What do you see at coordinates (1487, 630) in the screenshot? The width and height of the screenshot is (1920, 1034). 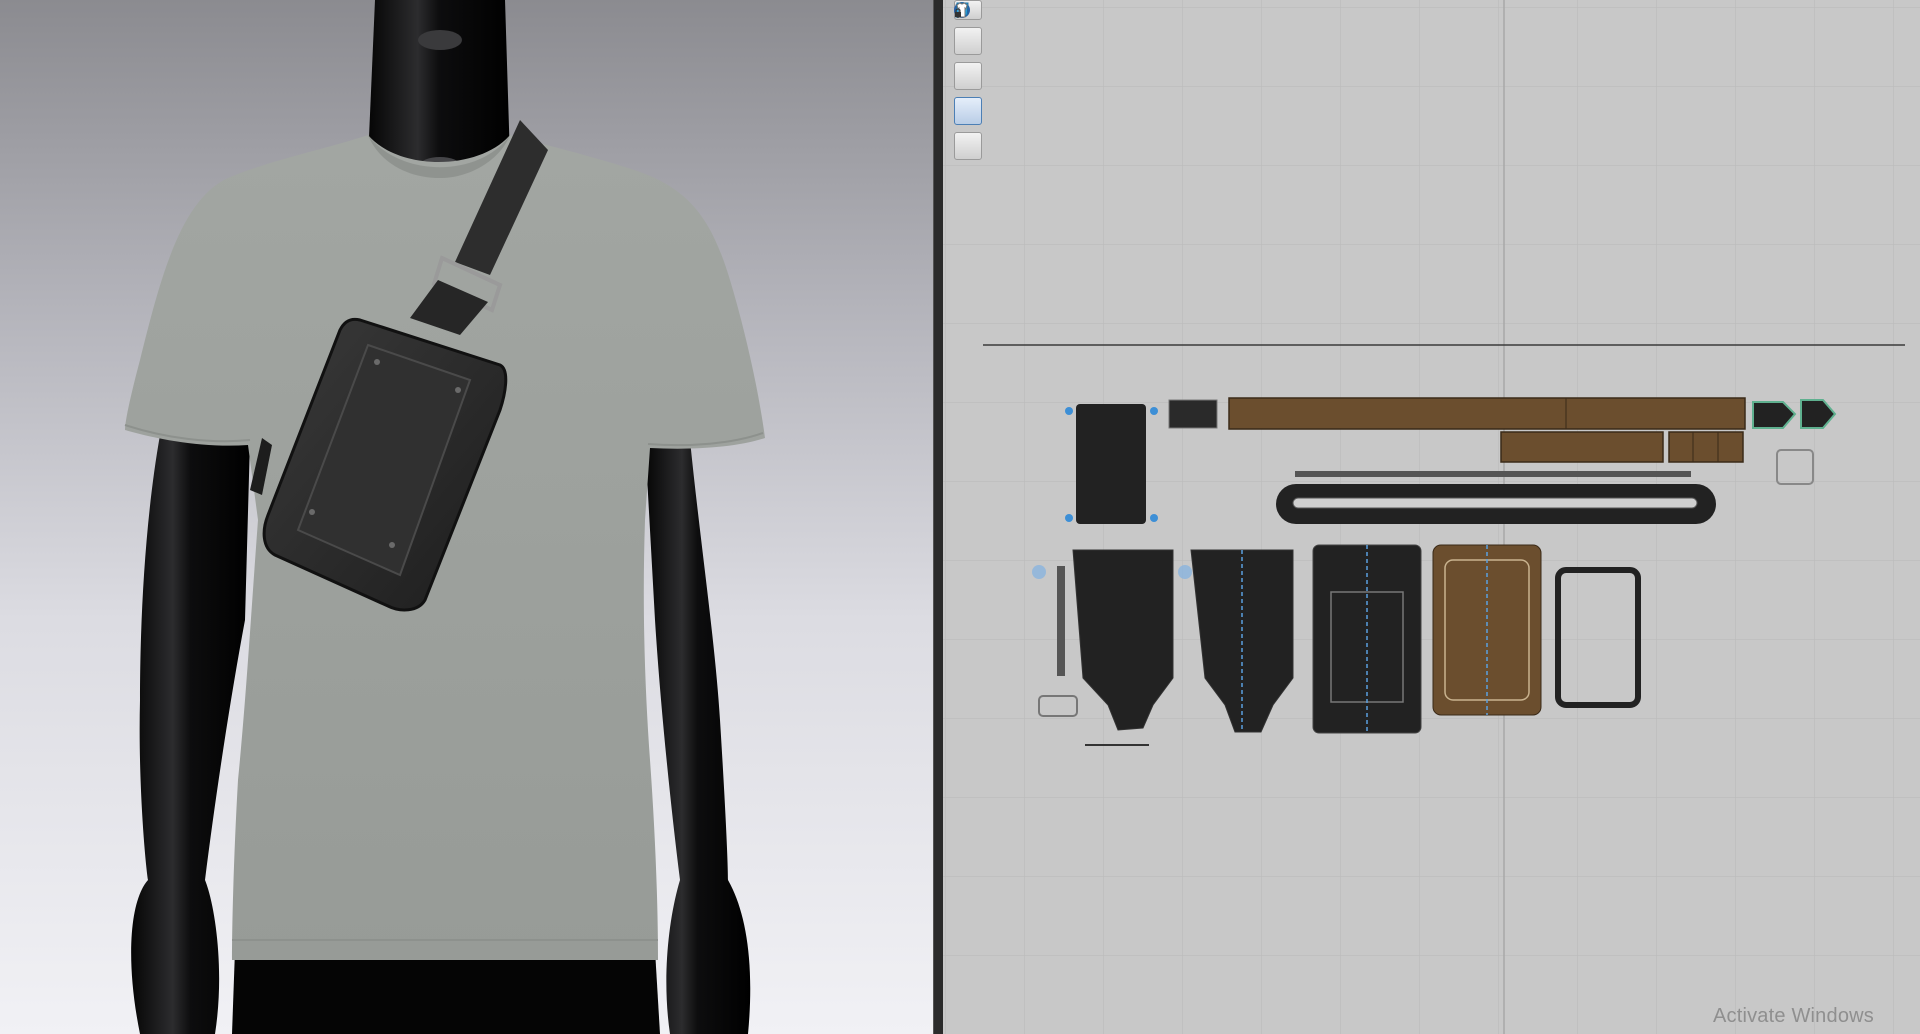 I see `pattern-piece-lining` at bounding box center [1487, 630].